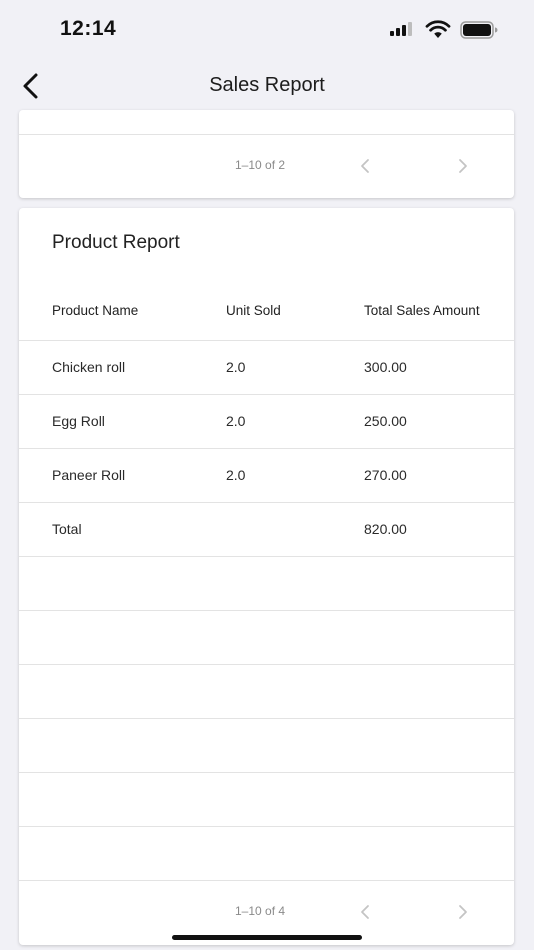  Describe the element at coordinates (385, 367) in the screenshot. I see `total-sales-amount-cell: 300.00` at that location.